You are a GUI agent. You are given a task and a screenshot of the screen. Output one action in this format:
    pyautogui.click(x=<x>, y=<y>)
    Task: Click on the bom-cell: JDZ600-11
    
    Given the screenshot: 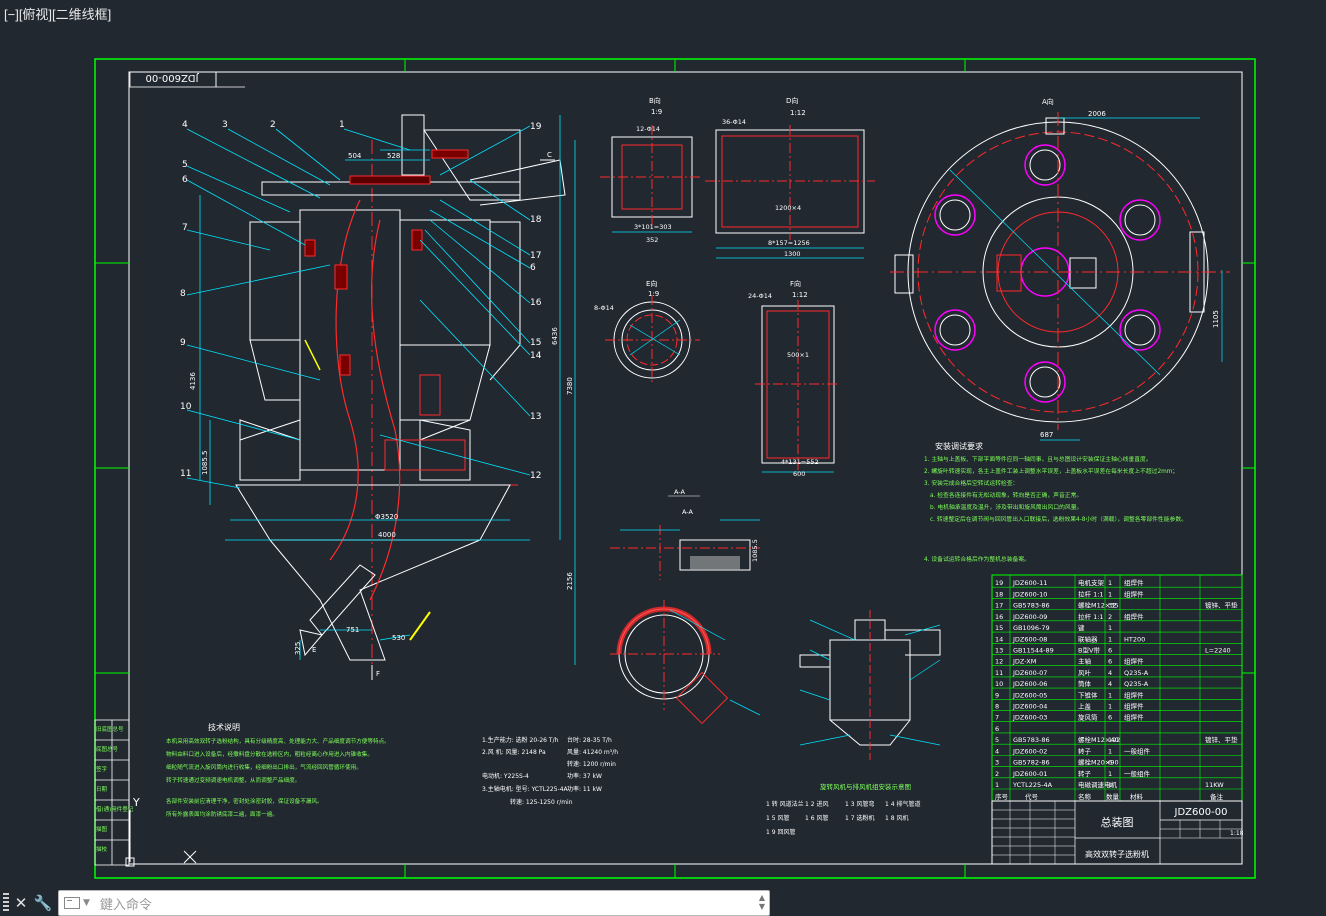 What is the action you would take?
    pyautogui.click(x=1029, y=583)
    